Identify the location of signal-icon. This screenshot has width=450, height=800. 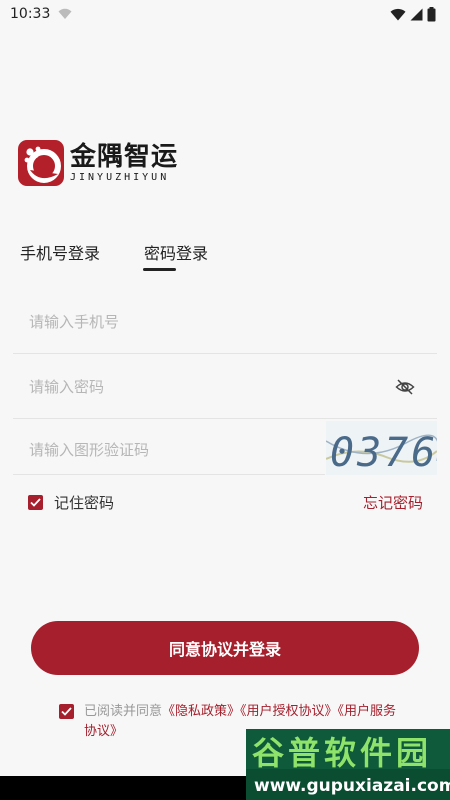
(416, 14).